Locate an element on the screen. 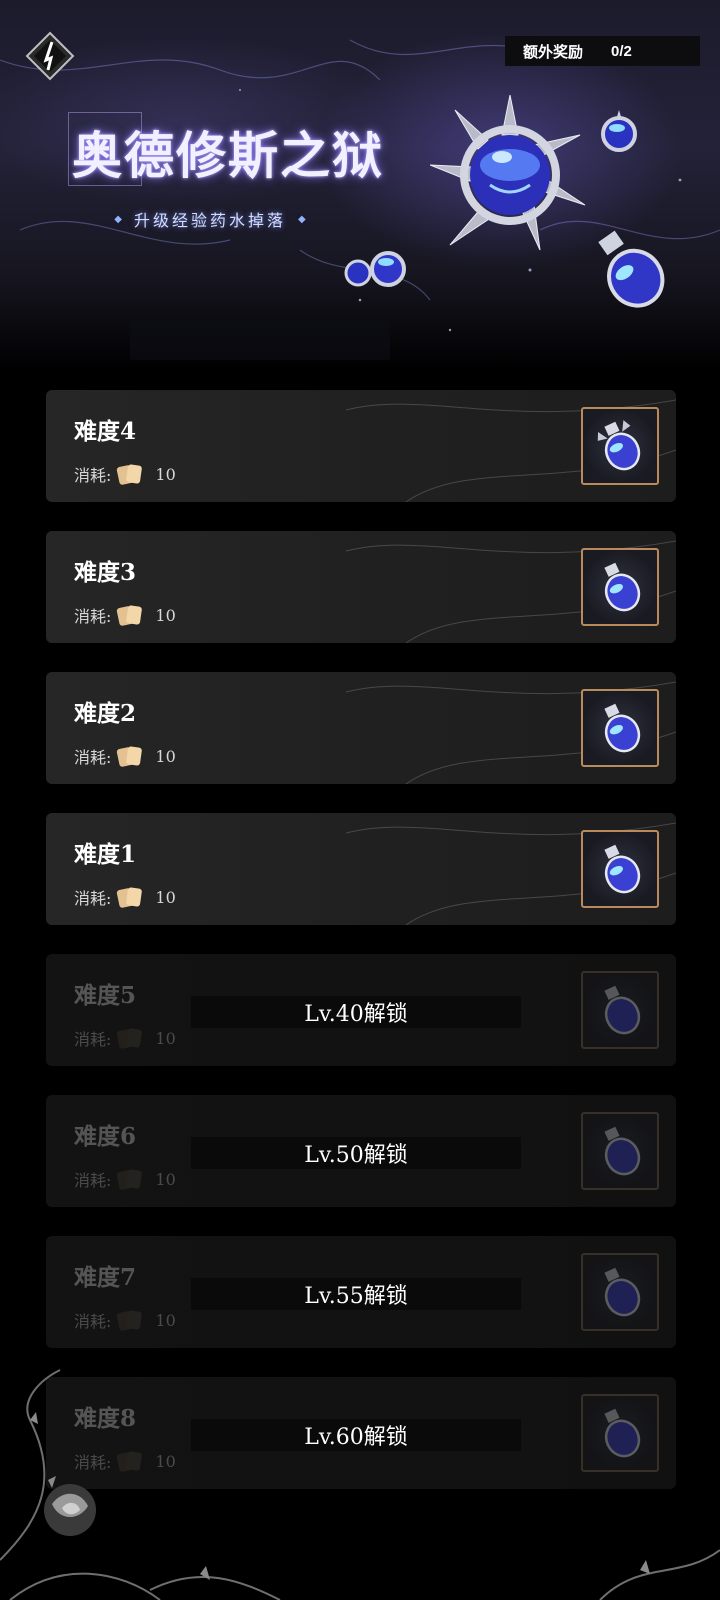  difficulty-name: 难度7 is located at coordinates (105, 1277).